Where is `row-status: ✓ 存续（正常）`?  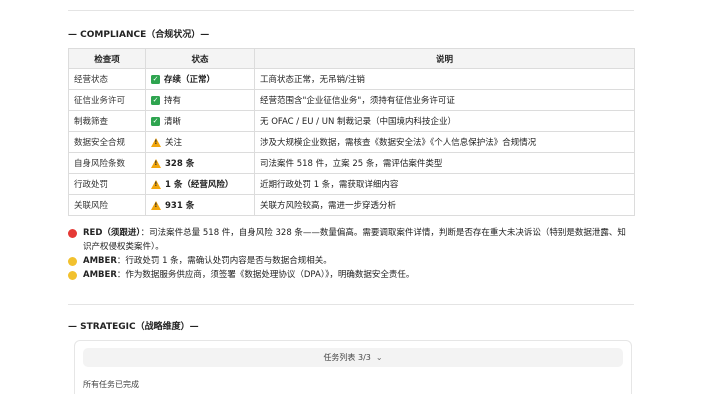
row-status: ✓ 存续（正常） is located at coordinates (200, 79).